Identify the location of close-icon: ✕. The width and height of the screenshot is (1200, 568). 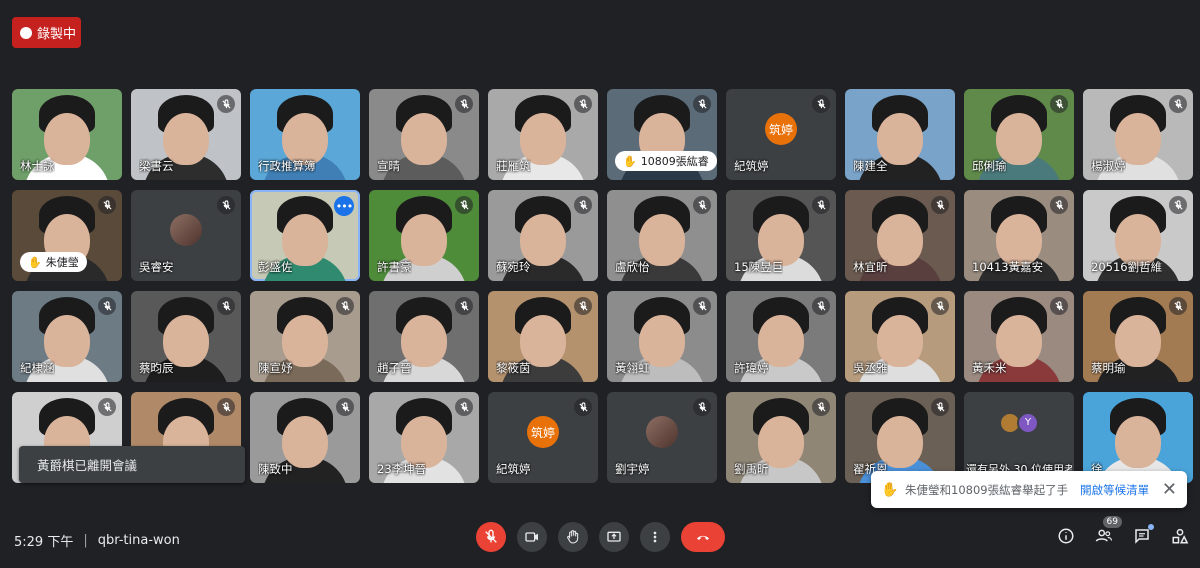
(1169, 489).